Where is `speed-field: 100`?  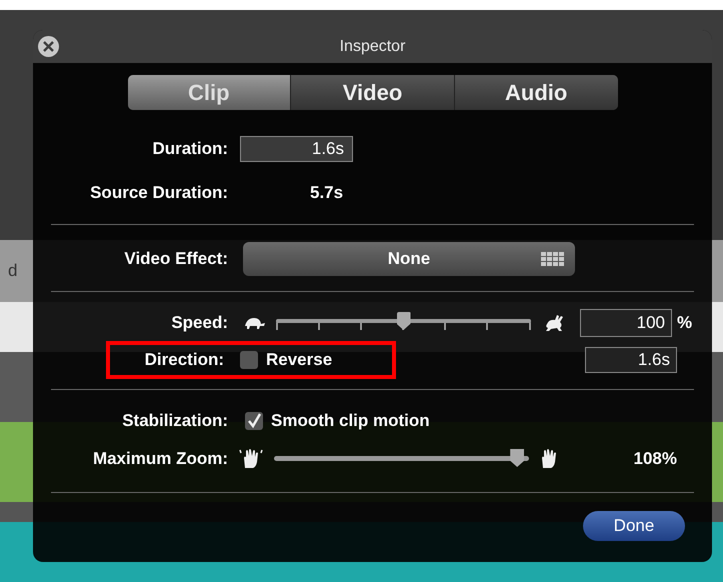 speed-field: 100 is located at coordinates (626, 323).